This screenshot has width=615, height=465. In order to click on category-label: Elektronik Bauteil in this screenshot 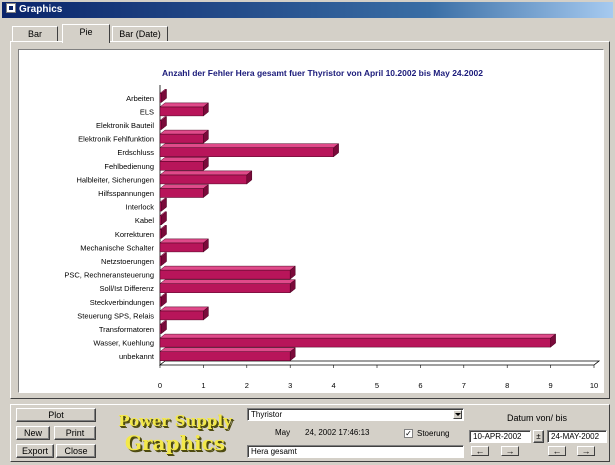, I will do `click(125, 125)`.